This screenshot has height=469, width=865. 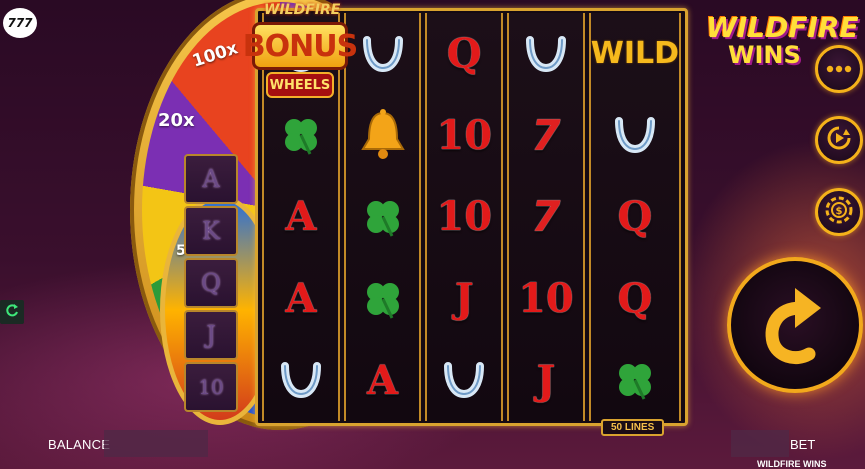 I want to click on bonus-logo-bonus: BONUS, so click(x=300, y=46).